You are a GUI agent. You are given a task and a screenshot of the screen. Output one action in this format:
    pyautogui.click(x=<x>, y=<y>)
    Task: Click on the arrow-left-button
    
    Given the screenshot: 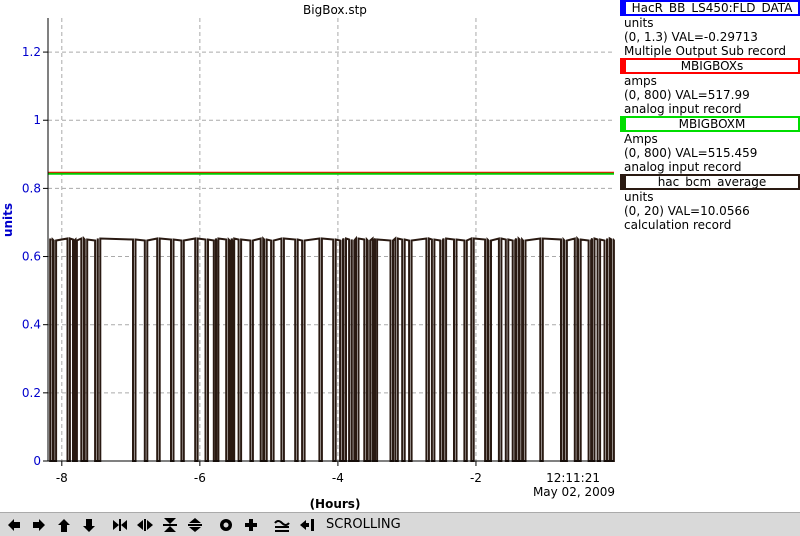 What is the action you would take?
    pyautogui.click(x=14, y=525)
    